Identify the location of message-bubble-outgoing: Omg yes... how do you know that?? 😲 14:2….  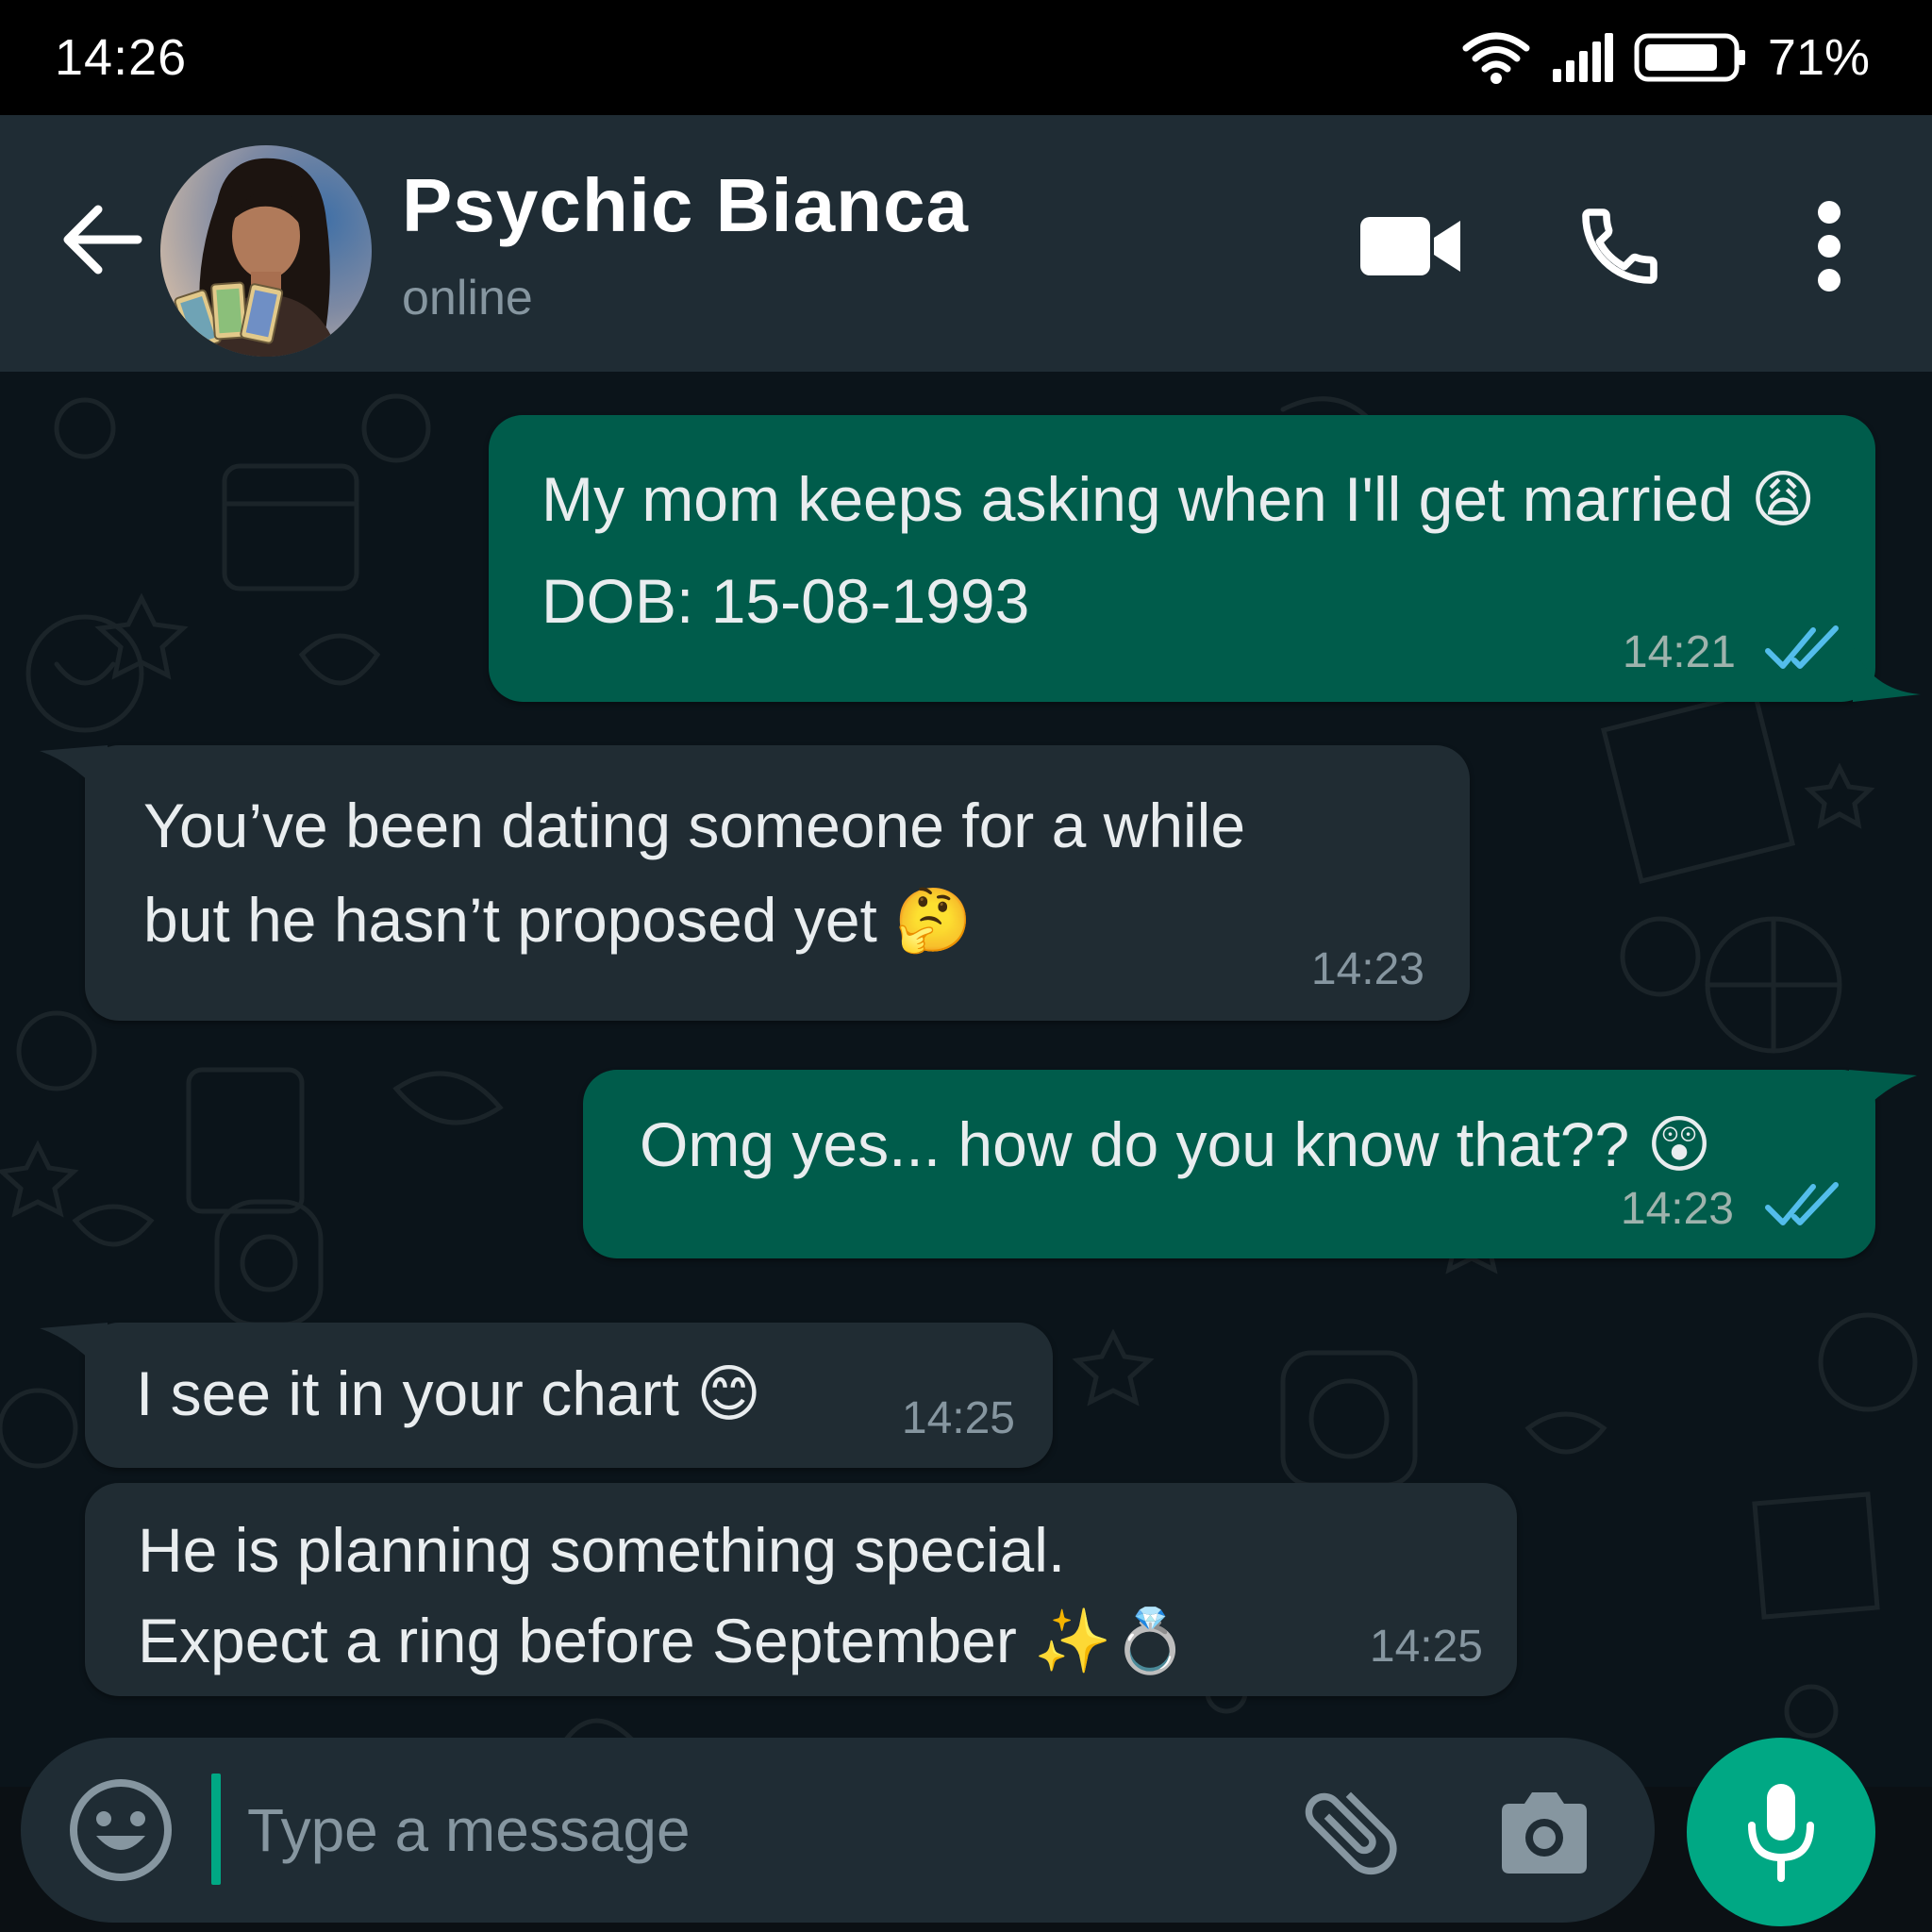
(1250, 1164).